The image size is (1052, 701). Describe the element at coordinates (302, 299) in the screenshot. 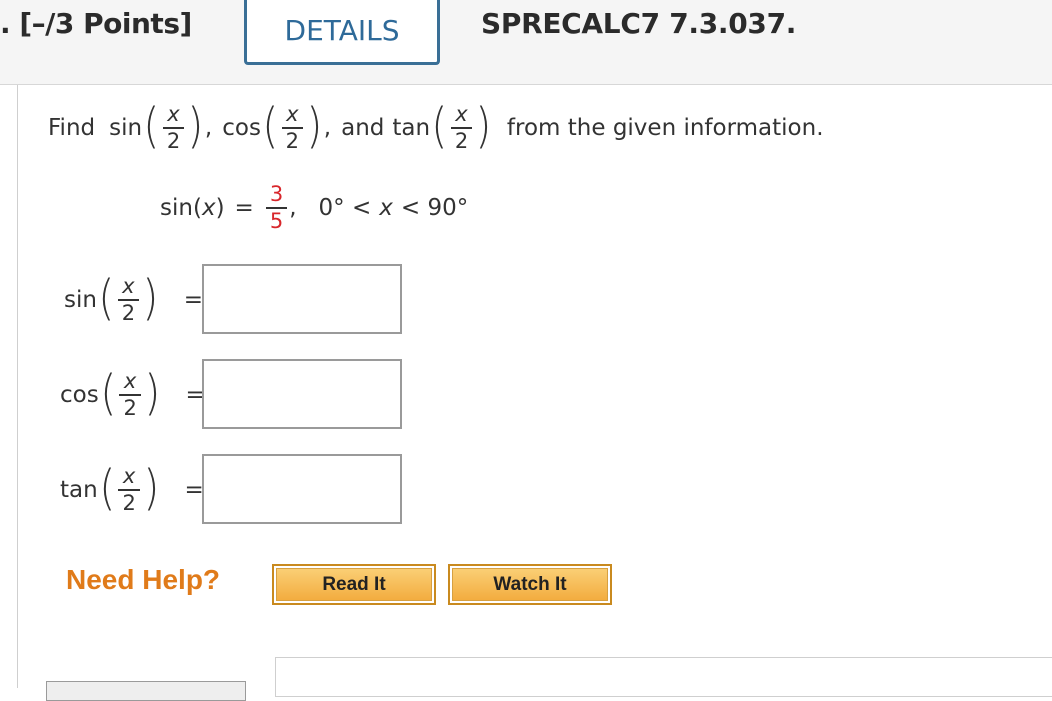

I see `sin-half-answer-input` at that location.